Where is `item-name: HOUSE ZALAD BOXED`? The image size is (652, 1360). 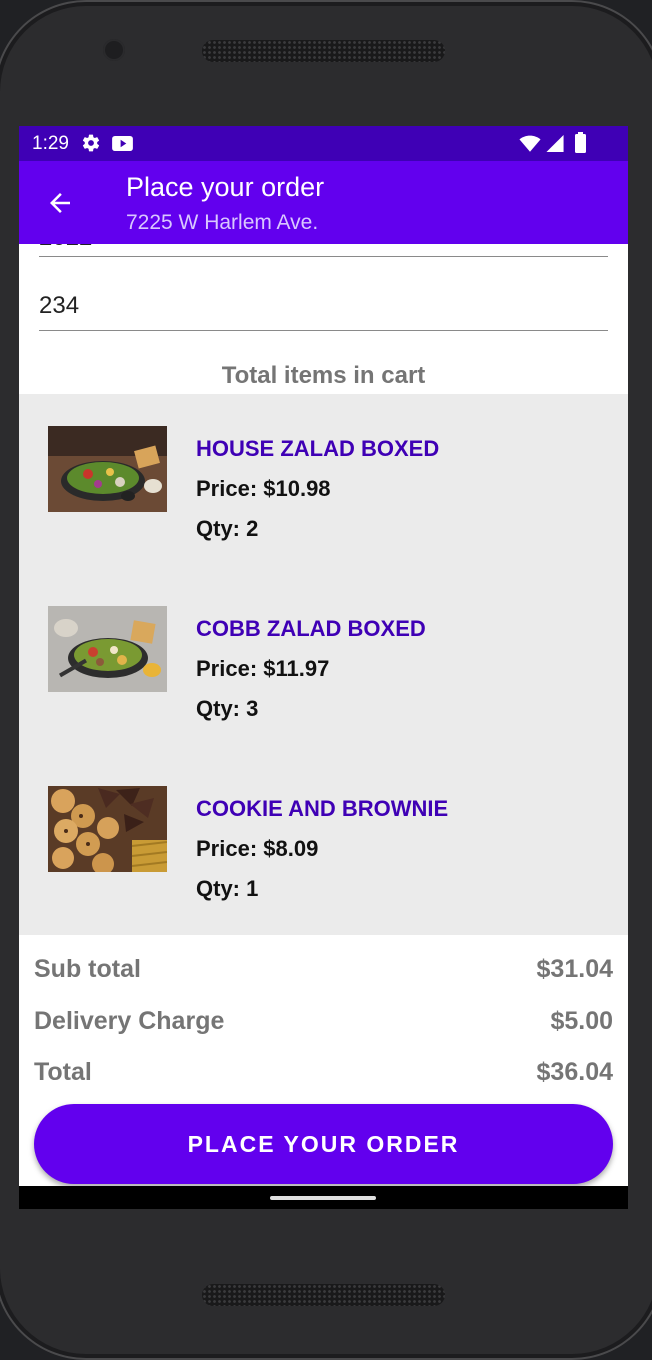 item-name: HOUSE ZALAD BOXED is located at coordinates (318, 448).